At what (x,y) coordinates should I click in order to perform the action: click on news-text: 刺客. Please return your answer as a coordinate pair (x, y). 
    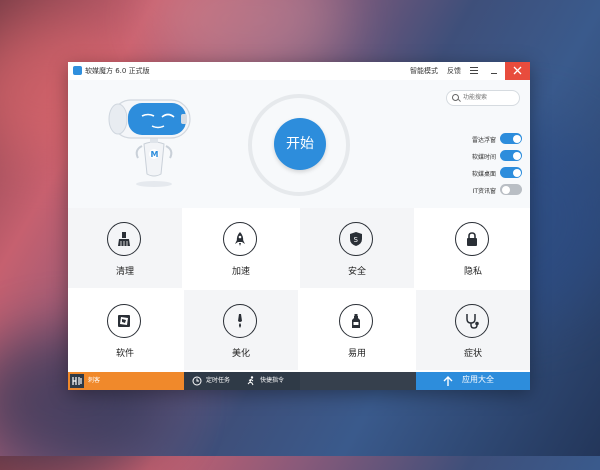
    Looking at the image, I should click on (94, 380).